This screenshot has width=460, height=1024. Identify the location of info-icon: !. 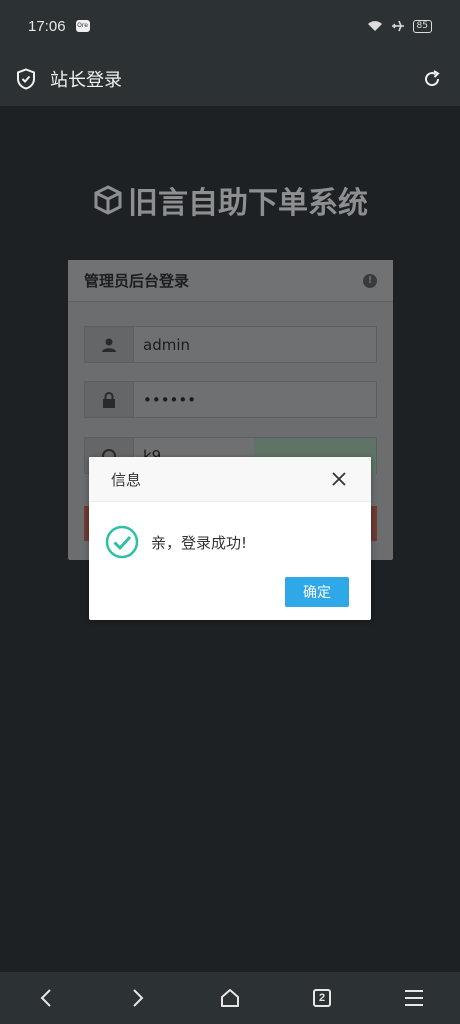
(370, 280).